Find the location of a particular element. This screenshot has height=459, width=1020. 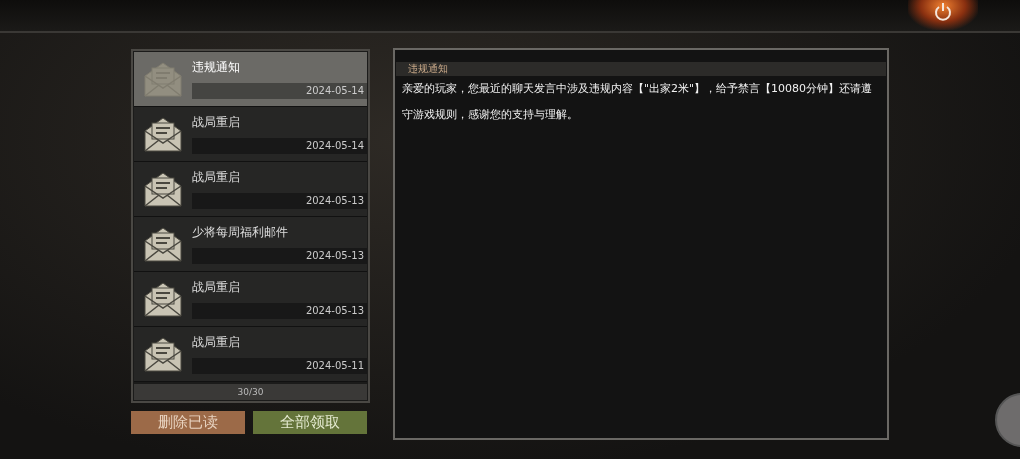

mail-item: 少将每周福利邮件 2024-05-13 is located at coordinates (250, 244).